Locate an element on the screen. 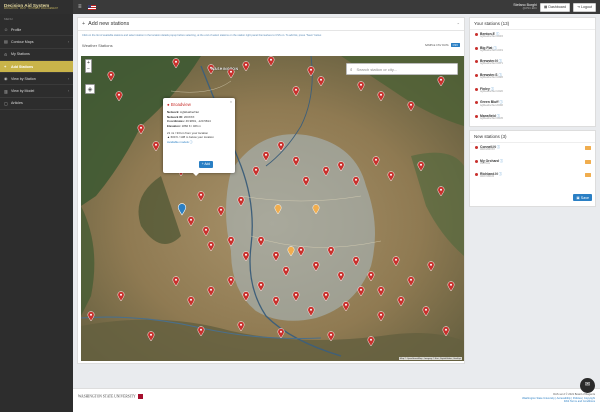  your-station-item: Benton.E ⓘ AgWeatherNet 10015 is located at coordinates (532, 37).